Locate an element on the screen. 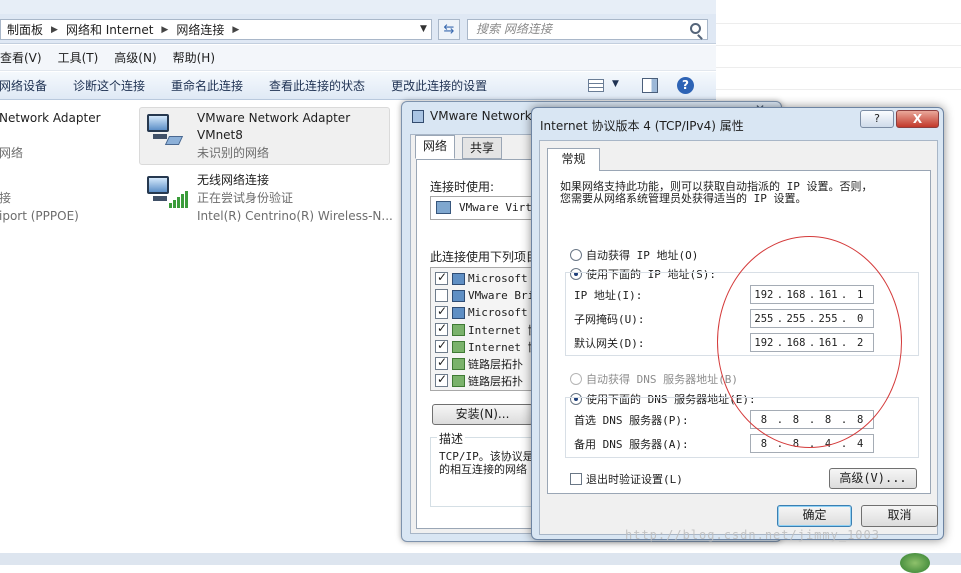  cmd-view-status: 查看此连接的状态 is located at coordinates (317, 85).